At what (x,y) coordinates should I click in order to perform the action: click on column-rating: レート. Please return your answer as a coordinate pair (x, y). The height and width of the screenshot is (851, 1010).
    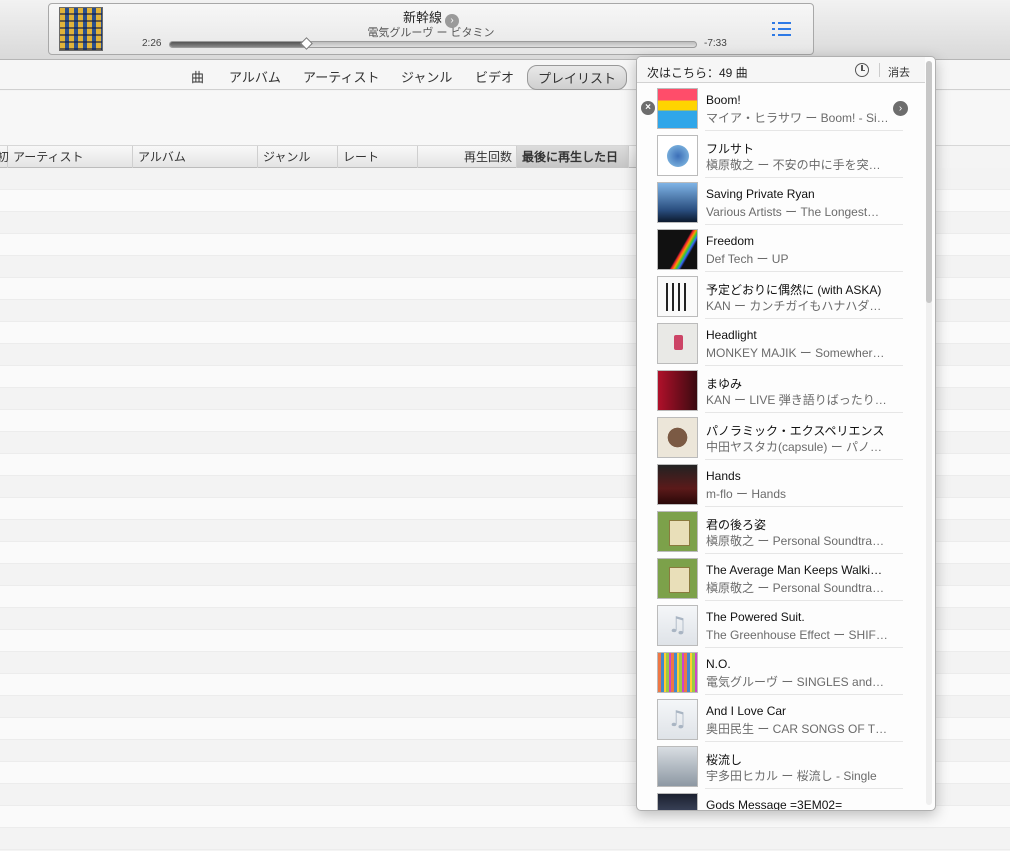
    Looking at the image, I should click on (378, 157).